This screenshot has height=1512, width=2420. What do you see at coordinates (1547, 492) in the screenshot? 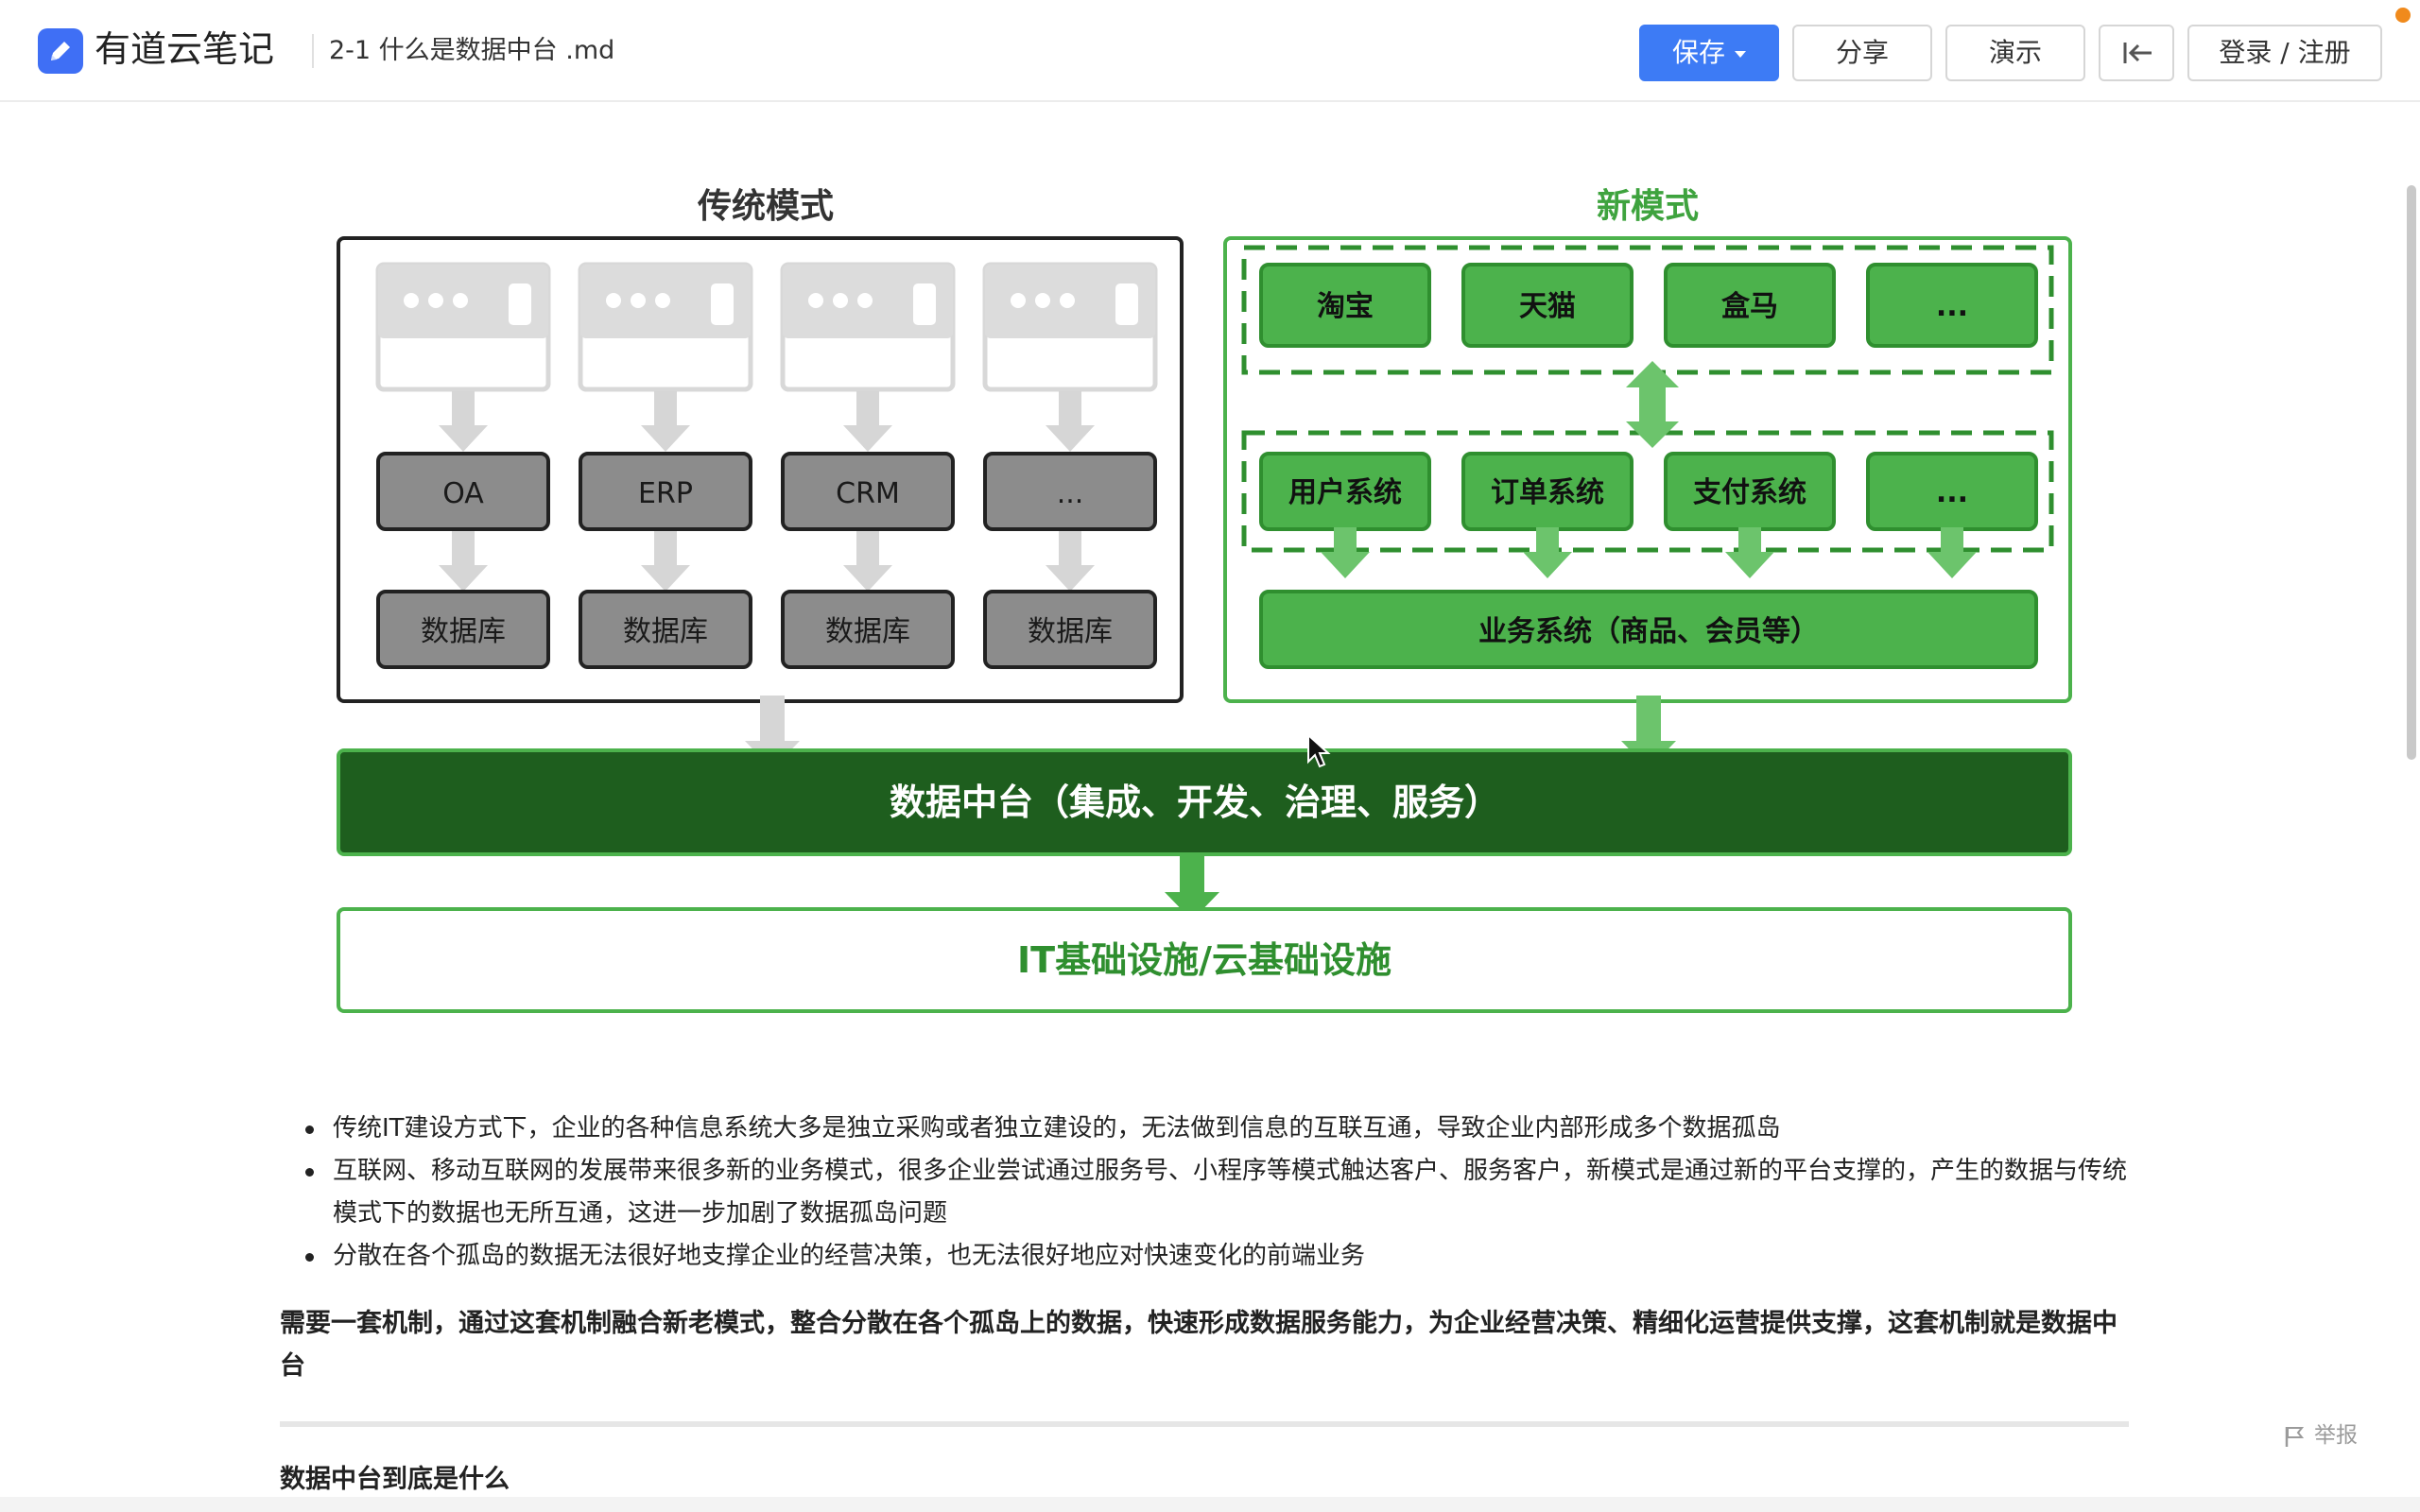
I see `system-label-order: 订单系统` at bounding box center [1547, 492].